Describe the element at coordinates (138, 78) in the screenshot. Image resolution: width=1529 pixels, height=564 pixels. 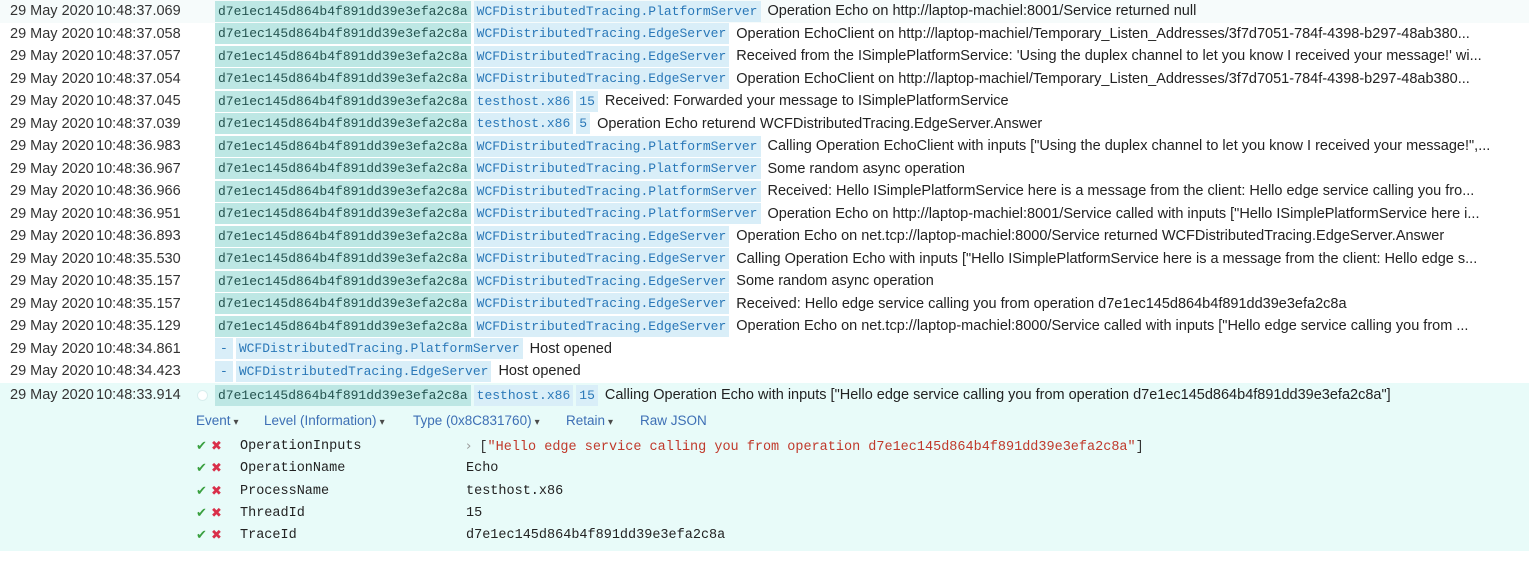
I see `event-time: 10:48:37.054` at that location.